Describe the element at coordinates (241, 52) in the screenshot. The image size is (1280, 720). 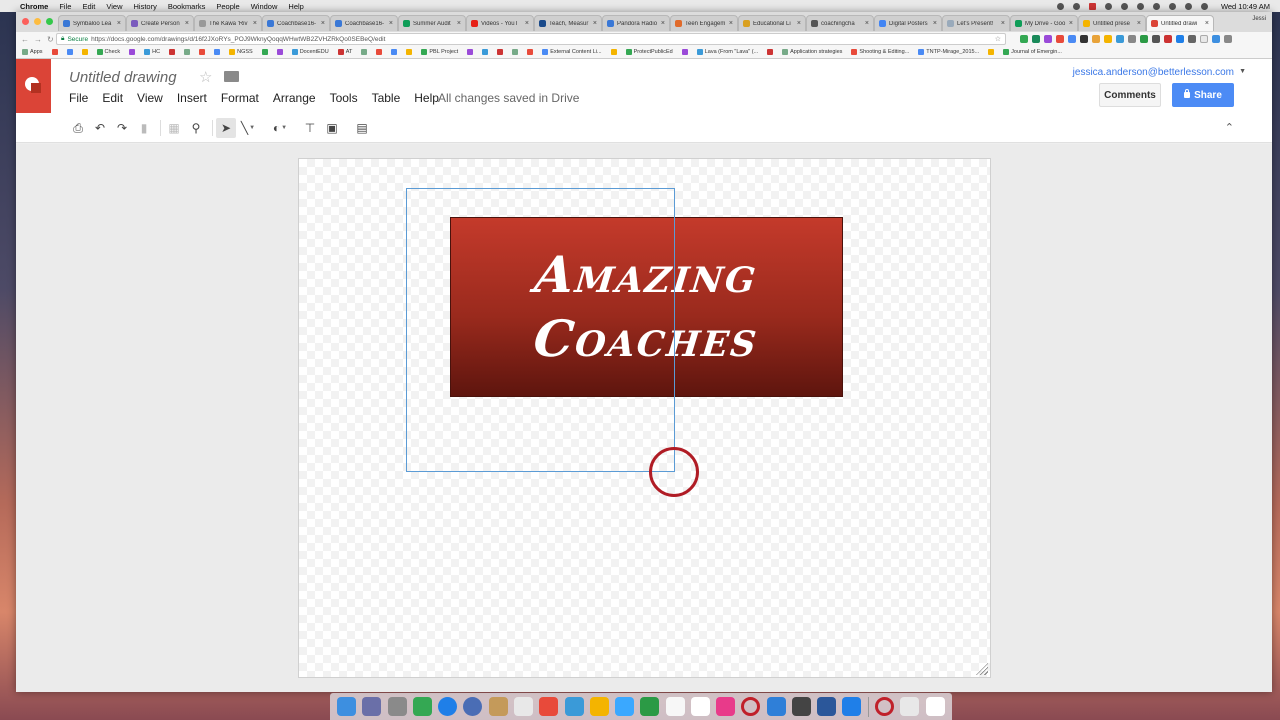
I see `bookmark-item: NGSS` at that location.